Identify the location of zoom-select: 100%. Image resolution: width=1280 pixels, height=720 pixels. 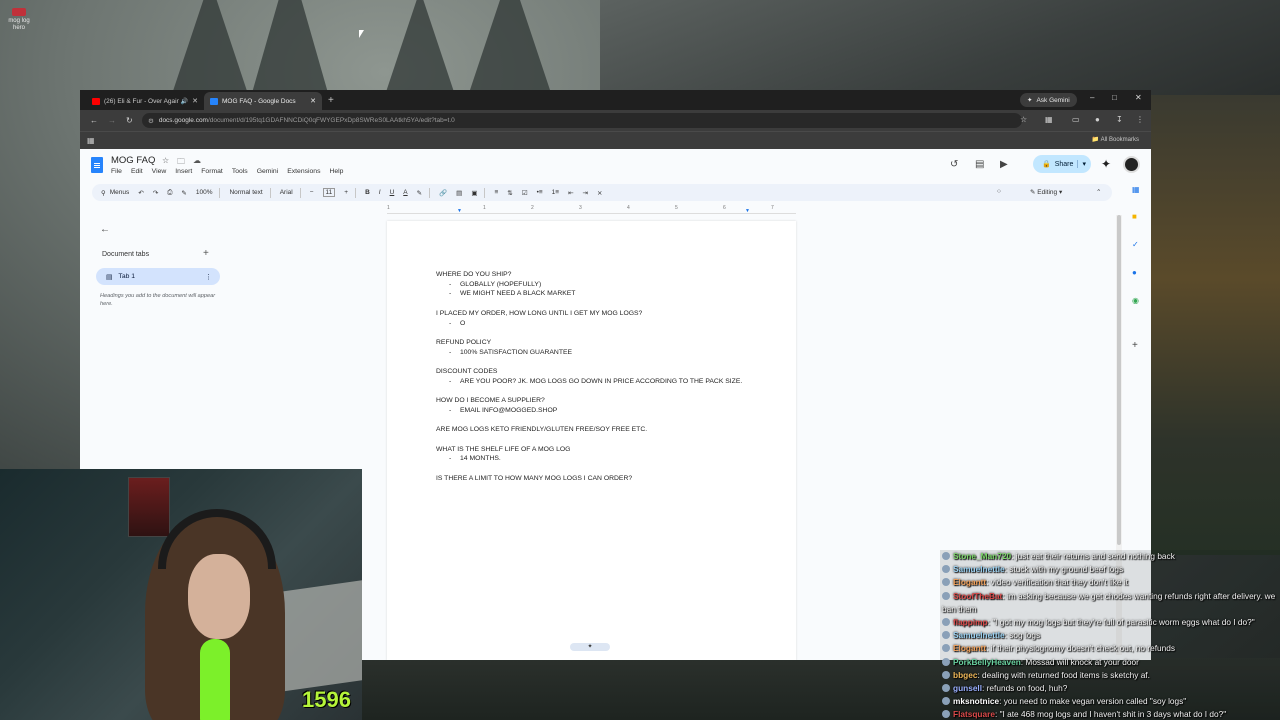
(204, 192).